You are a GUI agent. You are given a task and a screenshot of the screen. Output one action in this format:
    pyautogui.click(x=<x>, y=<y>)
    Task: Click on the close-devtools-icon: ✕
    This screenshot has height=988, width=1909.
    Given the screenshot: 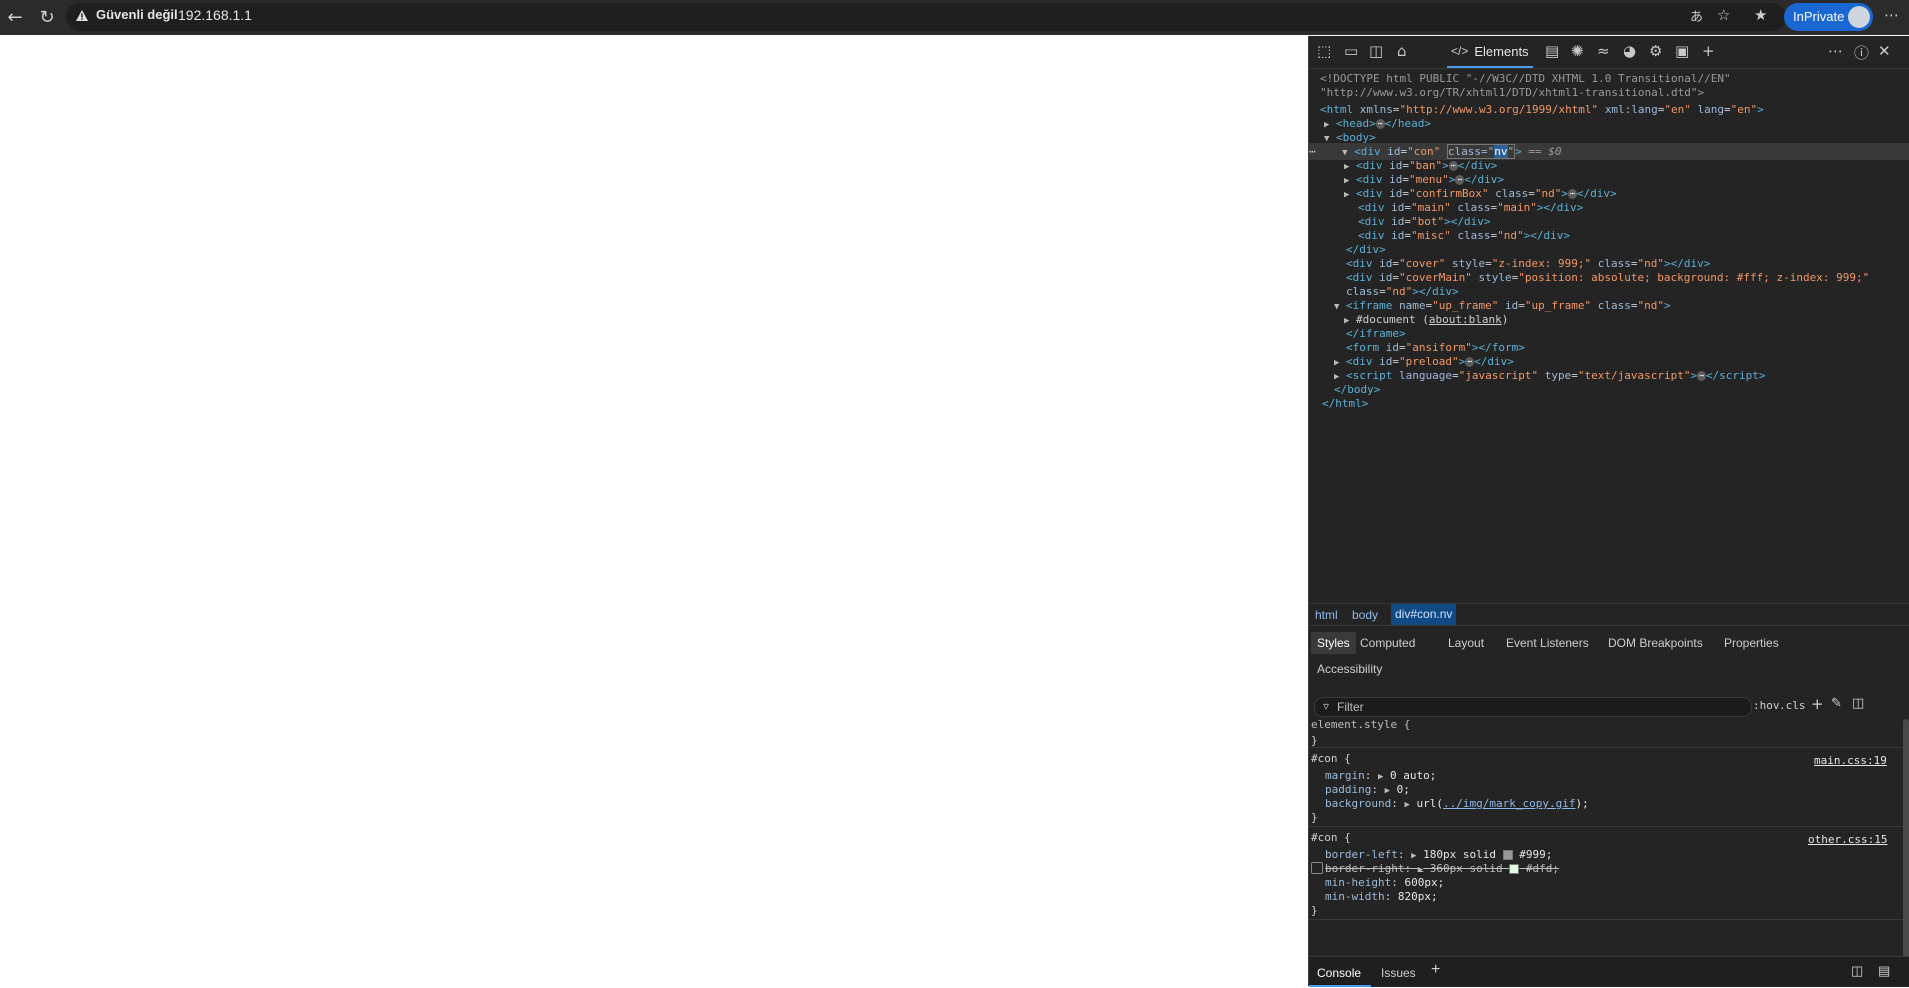 What is the action you would take?
    pyautogui.click(x=1884, y=51)
    